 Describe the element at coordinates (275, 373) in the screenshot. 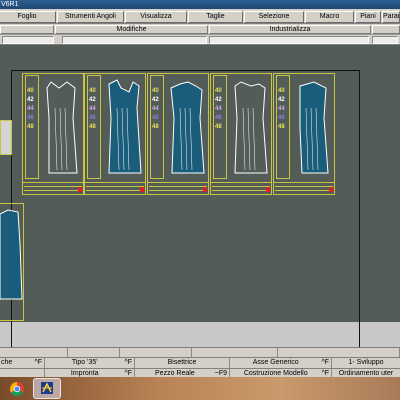

I see `cmd-costruzione-modello-label: Costruzione Modello` at that location.